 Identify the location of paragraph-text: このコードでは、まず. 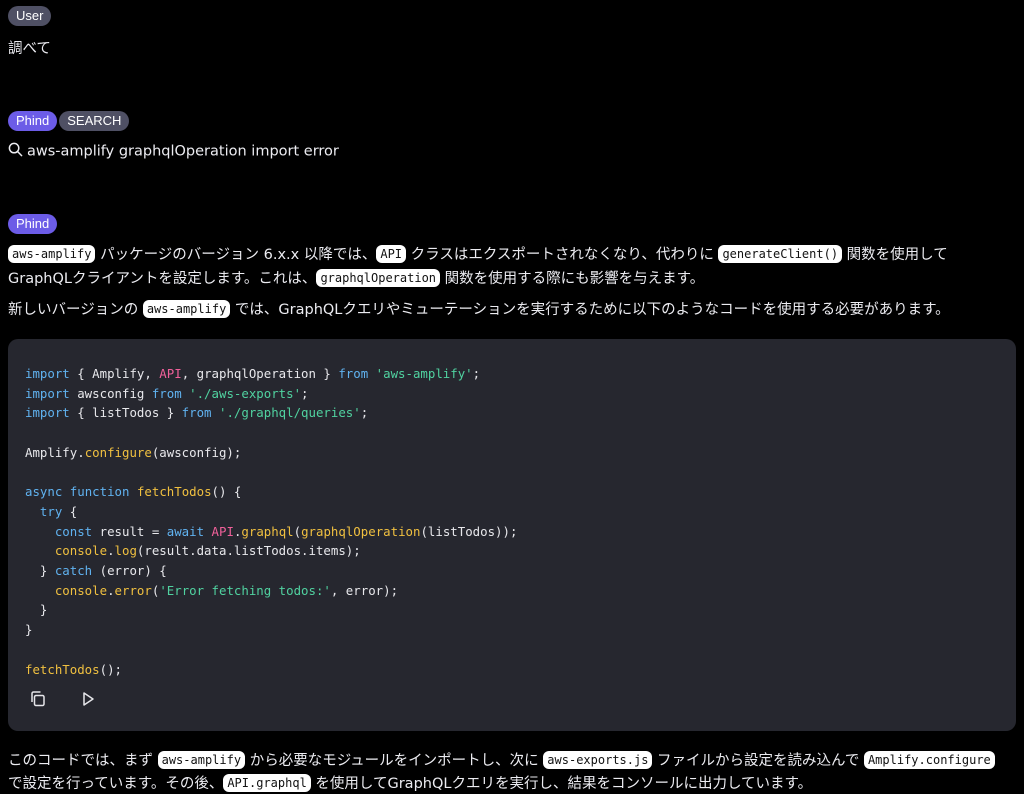
(83, 761).